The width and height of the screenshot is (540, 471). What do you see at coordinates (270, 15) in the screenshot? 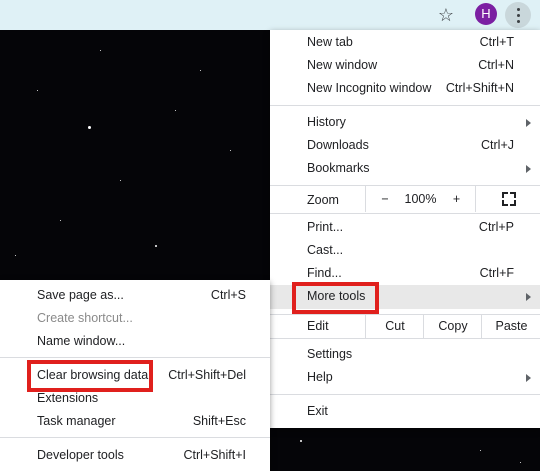
I see `browser-toolbar: ☆ H` at bounding box center [270, 15].